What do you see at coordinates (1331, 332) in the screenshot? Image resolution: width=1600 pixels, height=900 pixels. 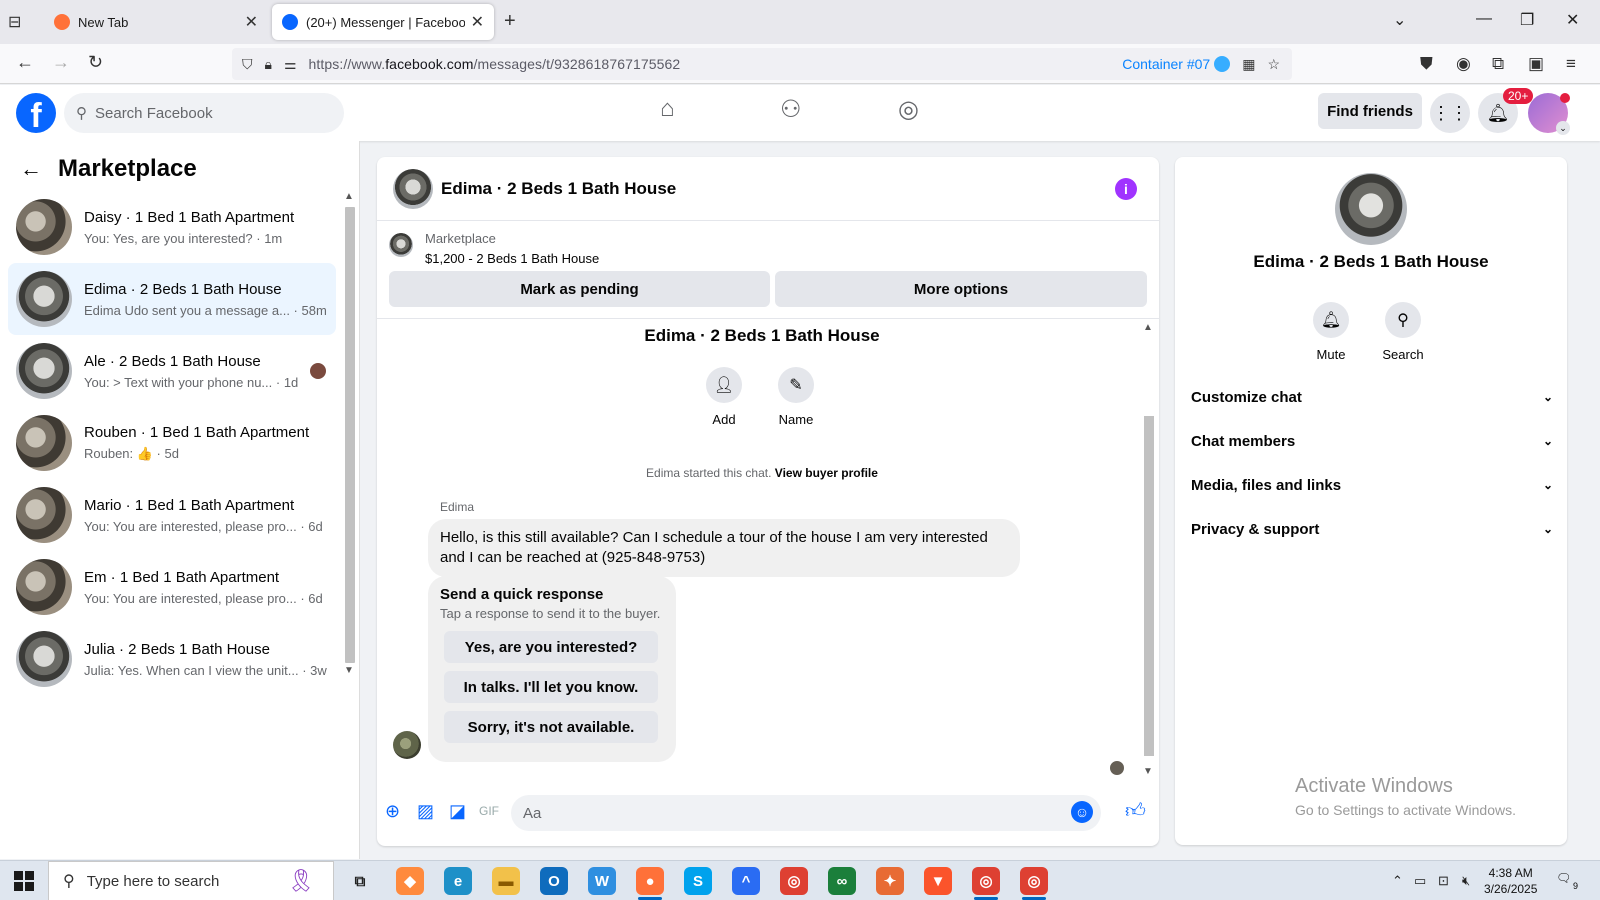 I see `mute-button: 🔔︎ Mute` at bounding box center [1331, 332].